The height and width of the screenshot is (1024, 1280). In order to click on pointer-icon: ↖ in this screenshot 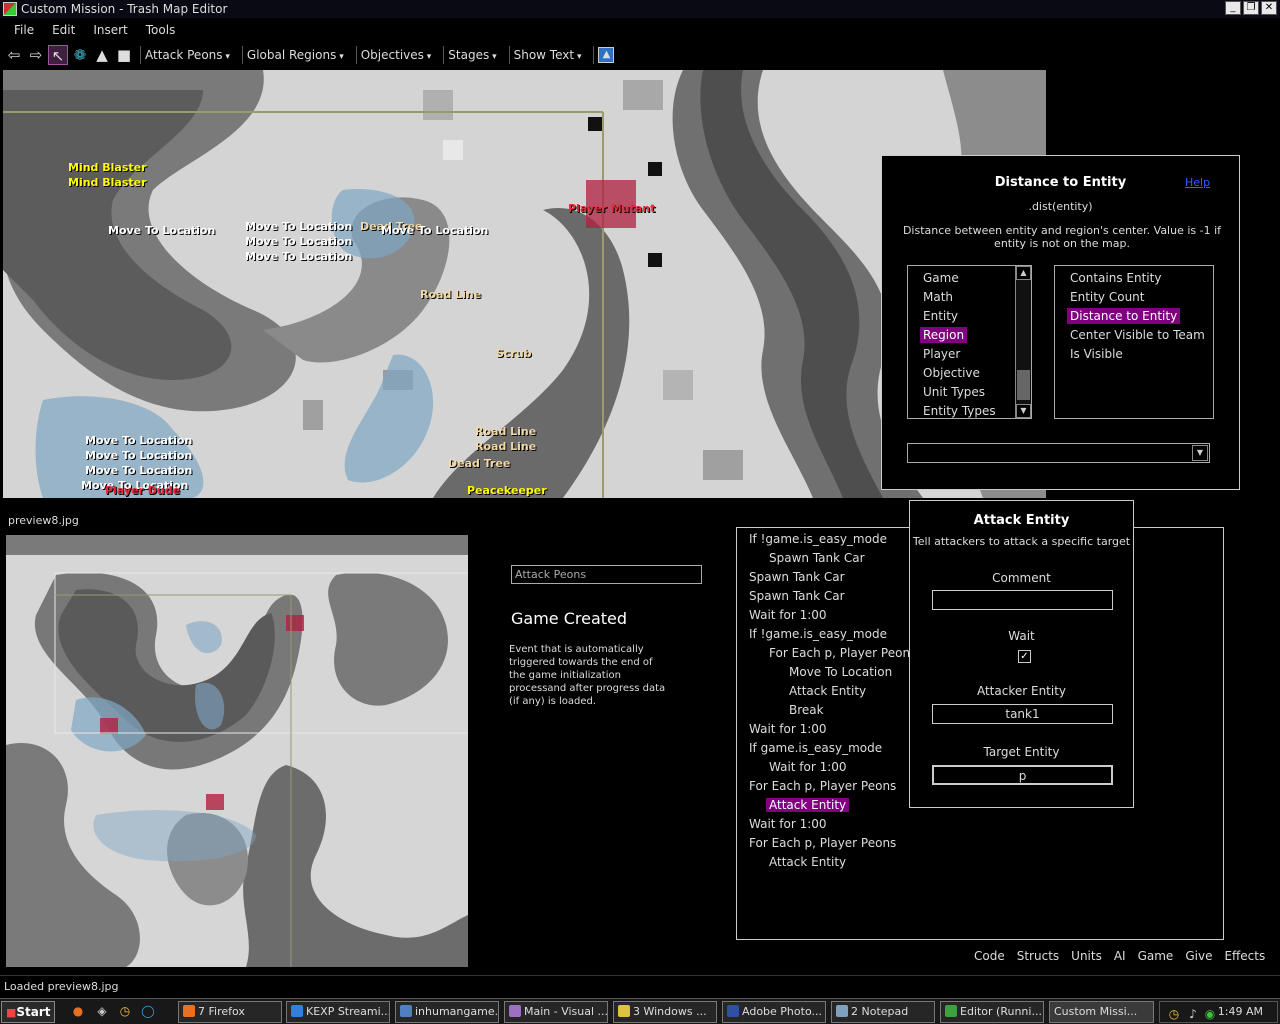, I will do `click(58, 55)`.